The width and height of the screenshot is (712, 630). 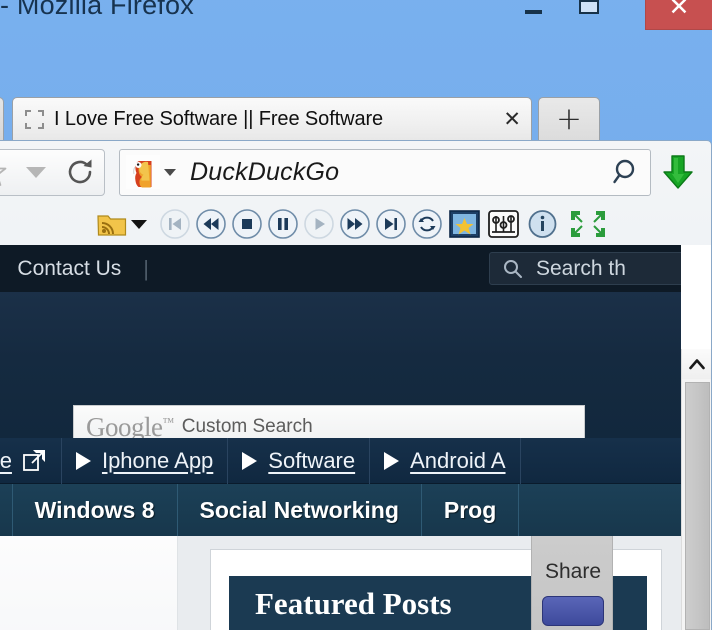 What do you see at coordinates (573, 571) in the screenshot?
I see `share-label: Share` at bounding box center [573, 571].